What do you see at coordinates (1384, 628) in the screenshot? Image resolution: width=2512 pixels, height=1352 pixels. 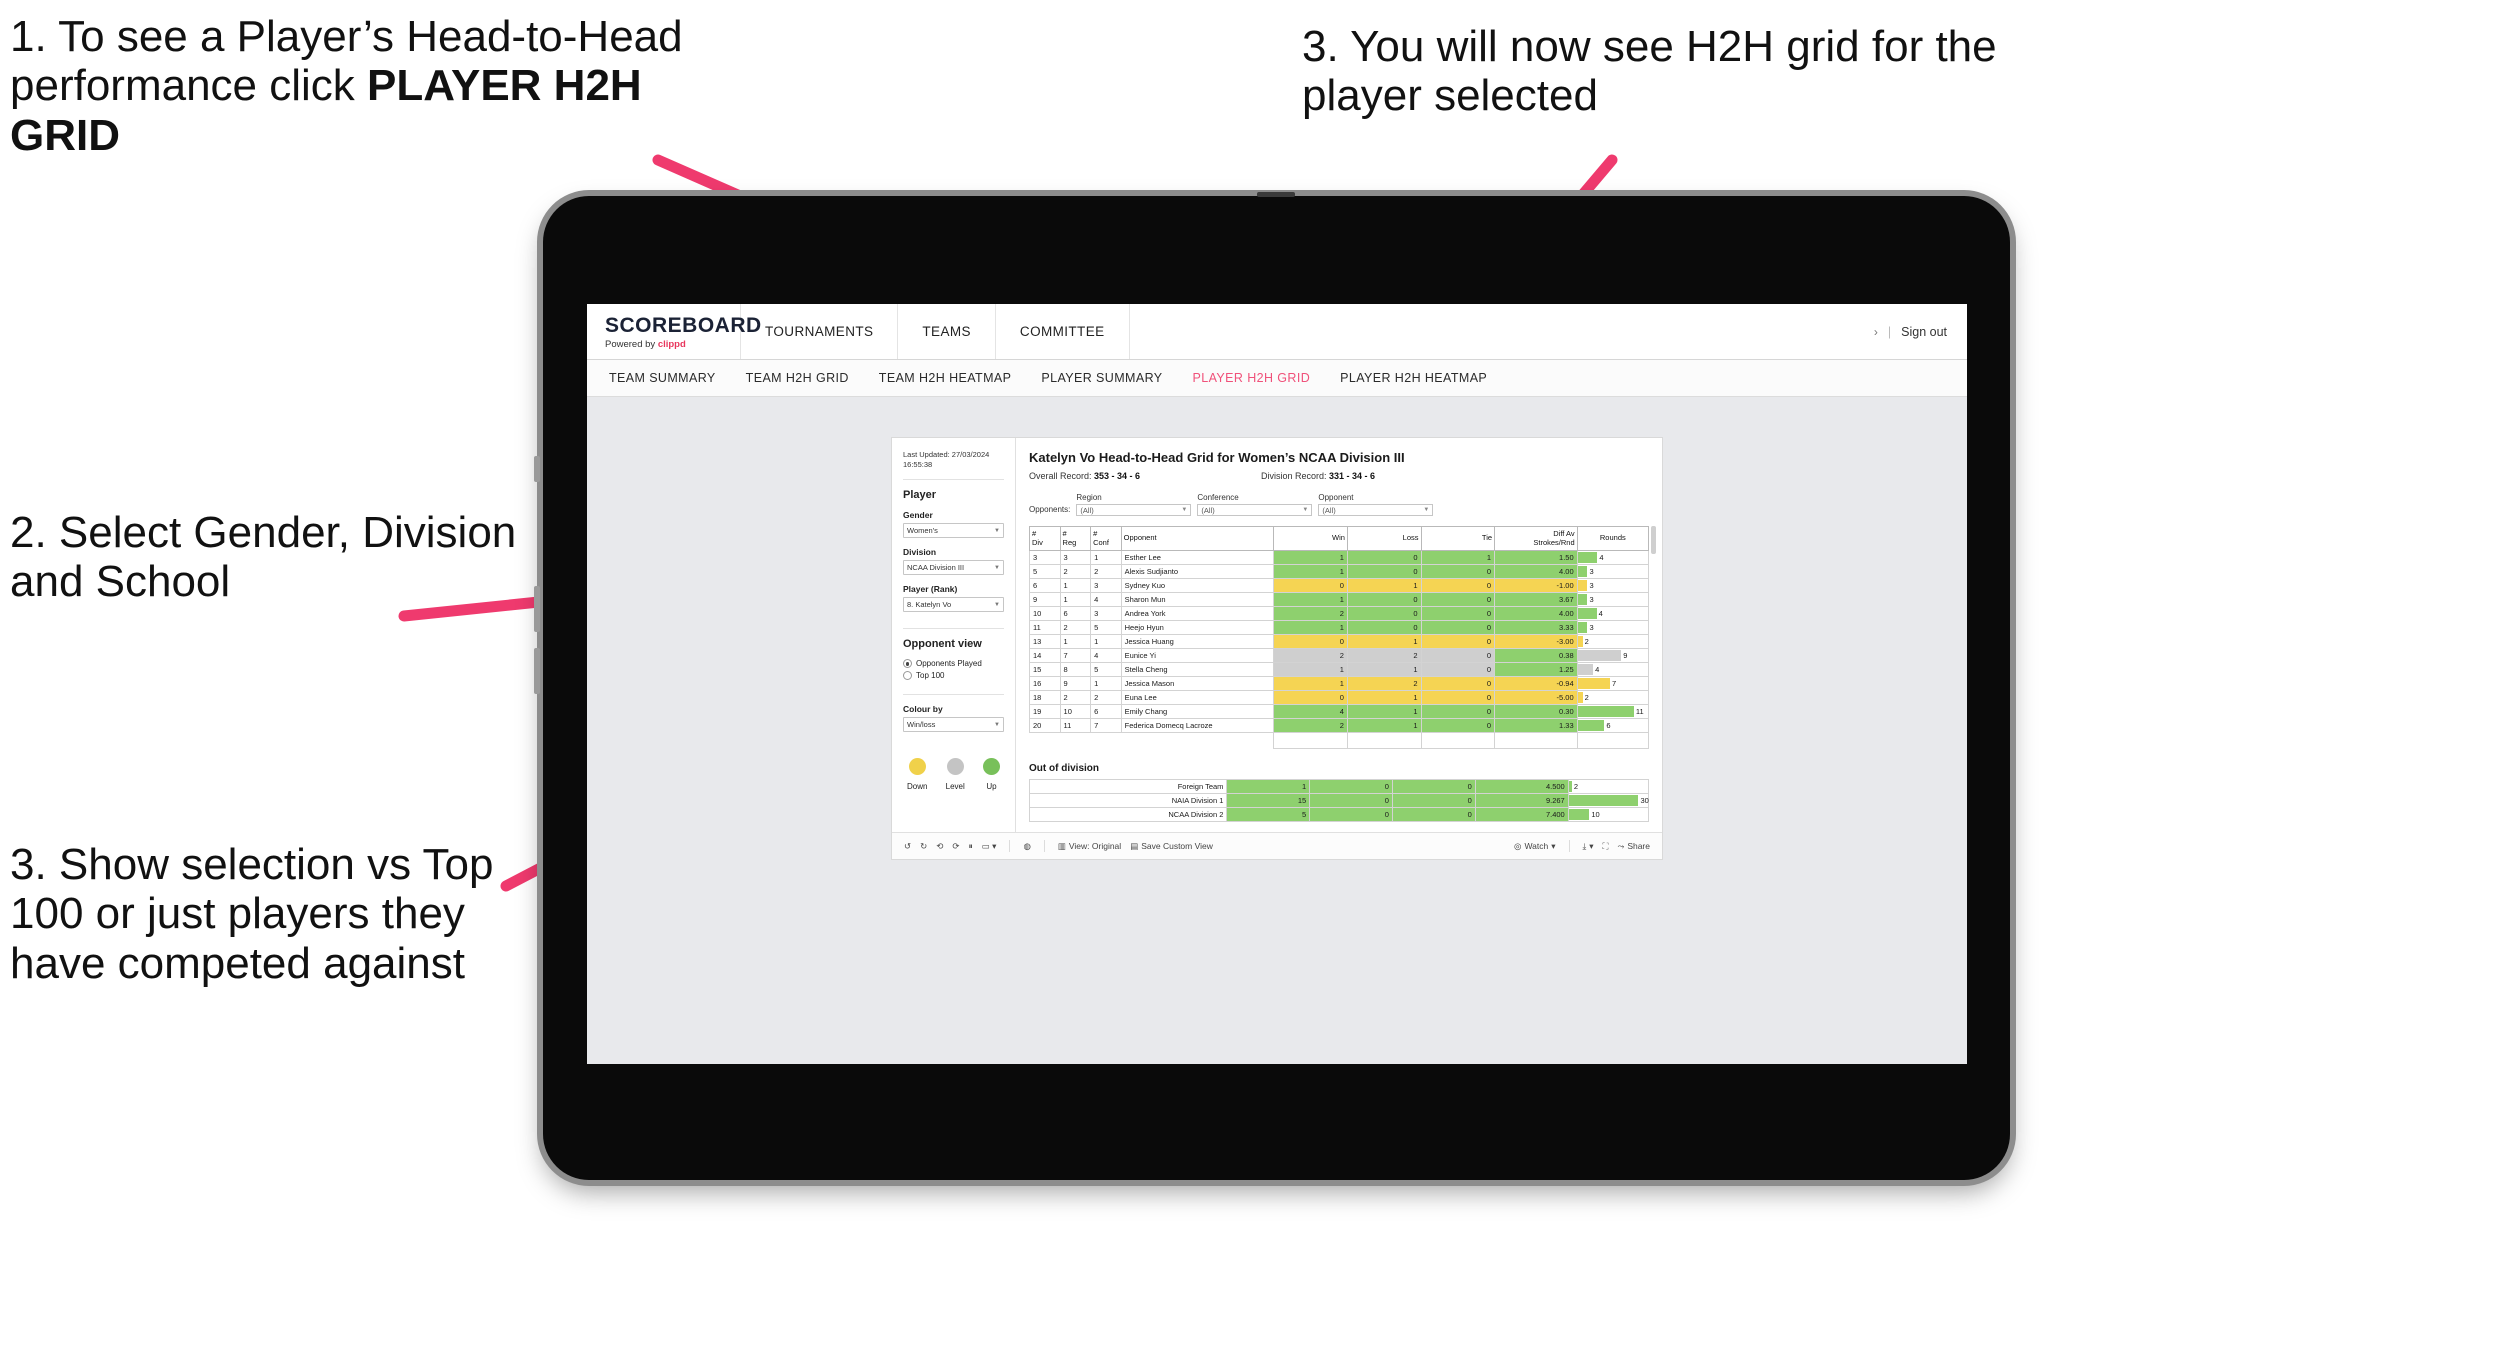 I see `cell-loss: 0` at bounding box center [1384, 628].